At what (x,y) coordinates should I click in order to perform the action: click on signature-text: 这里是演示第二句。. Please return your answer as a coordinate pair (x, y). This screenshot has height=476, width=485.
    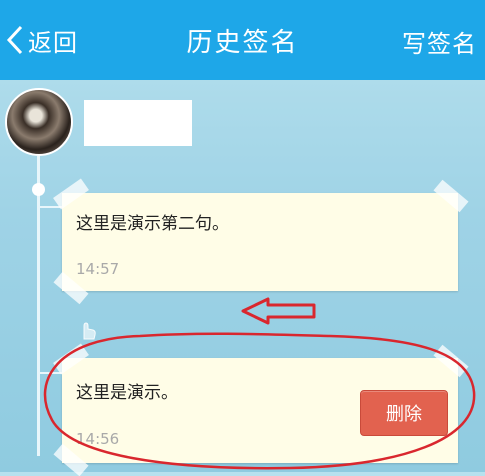
    Looking at the image, I should click on (152, 224).